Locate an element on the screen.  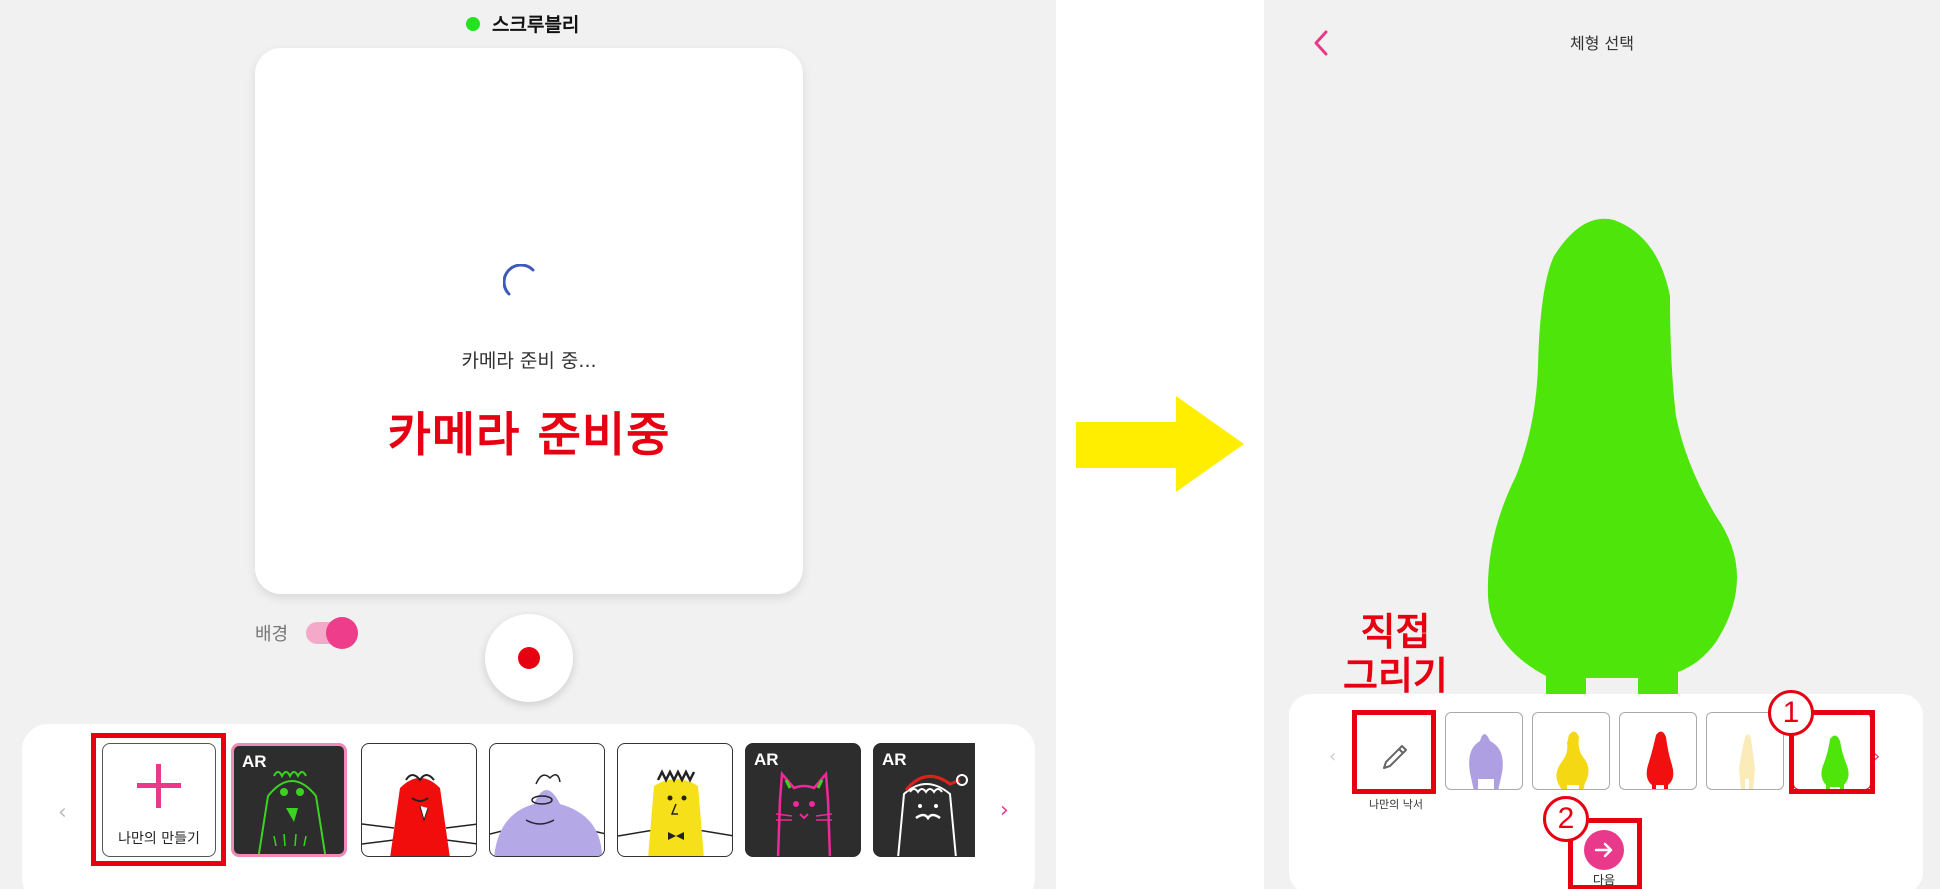
camera-annotation: 카메라 준비중 is located at coordinates (529, 435).